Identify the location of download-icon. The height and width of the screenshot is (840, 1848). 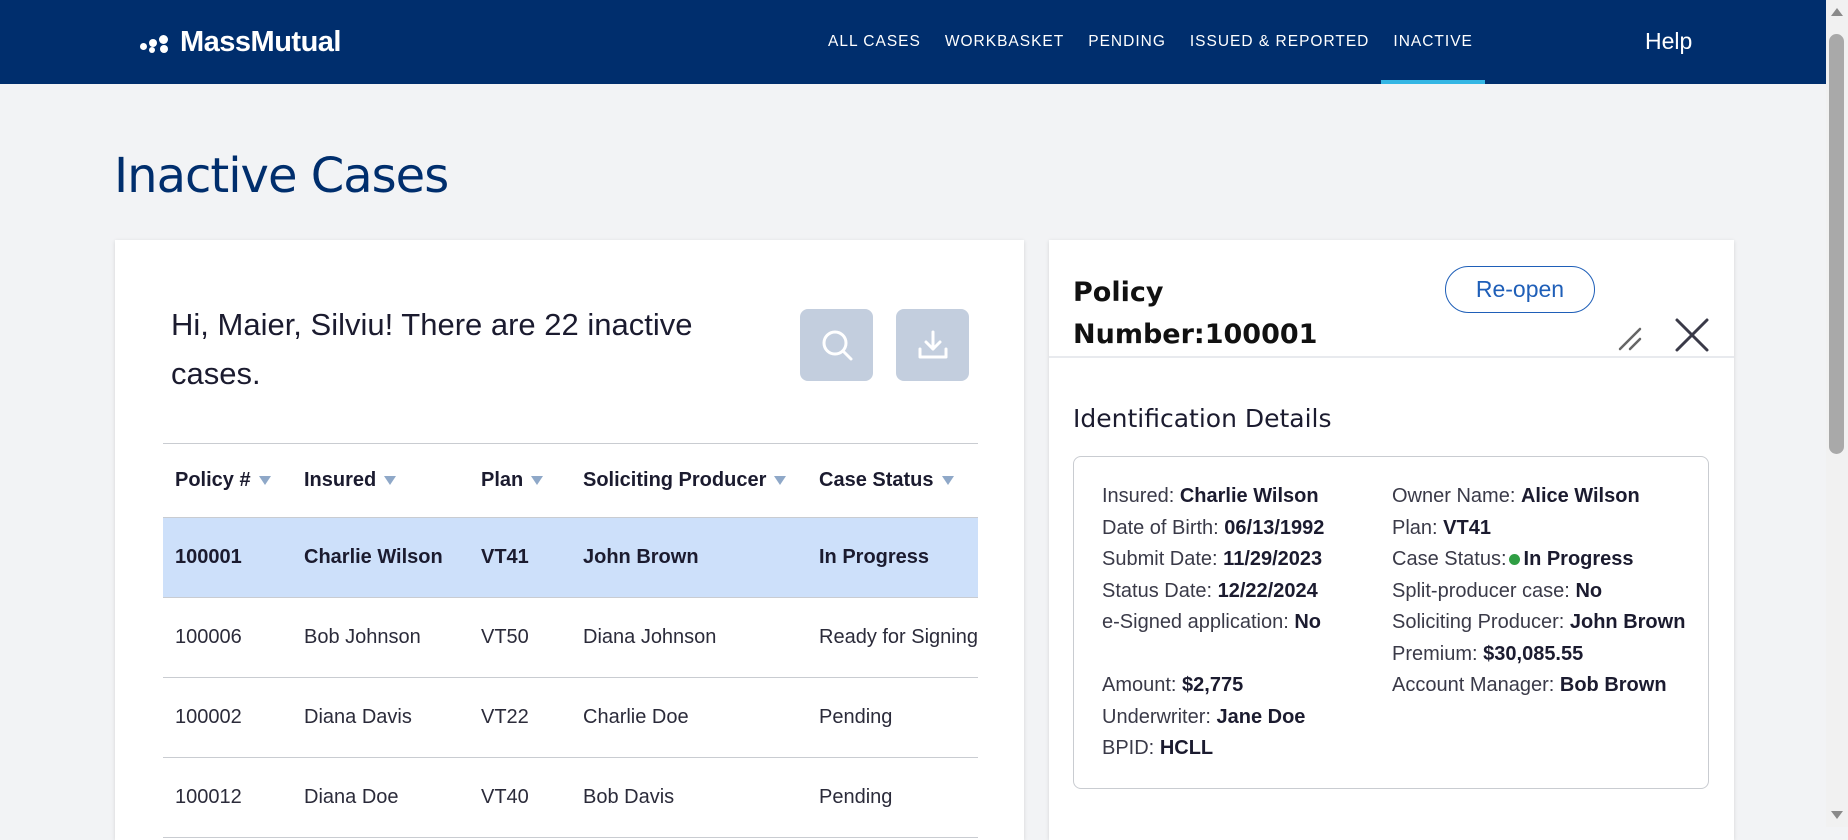
(932, 344).